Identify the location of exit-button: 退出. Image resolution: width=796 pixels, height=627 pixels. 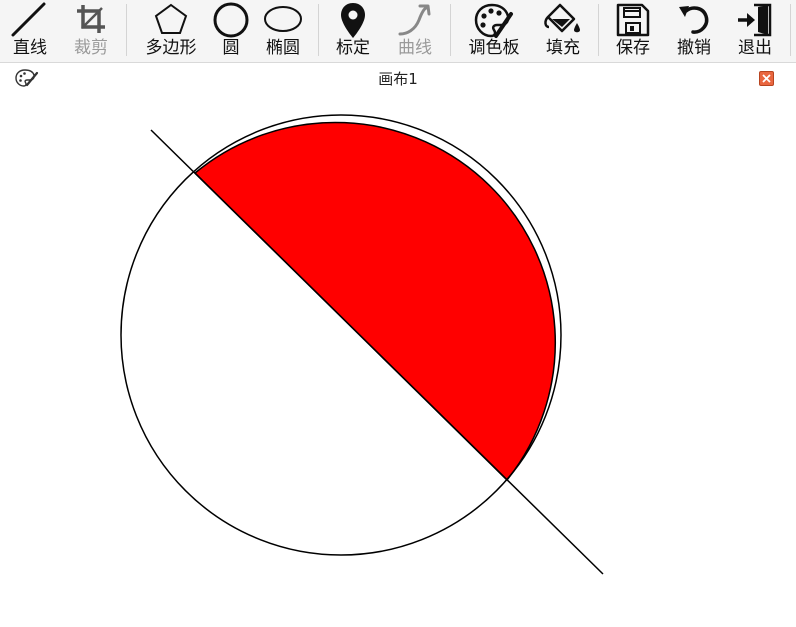
(755, 31).